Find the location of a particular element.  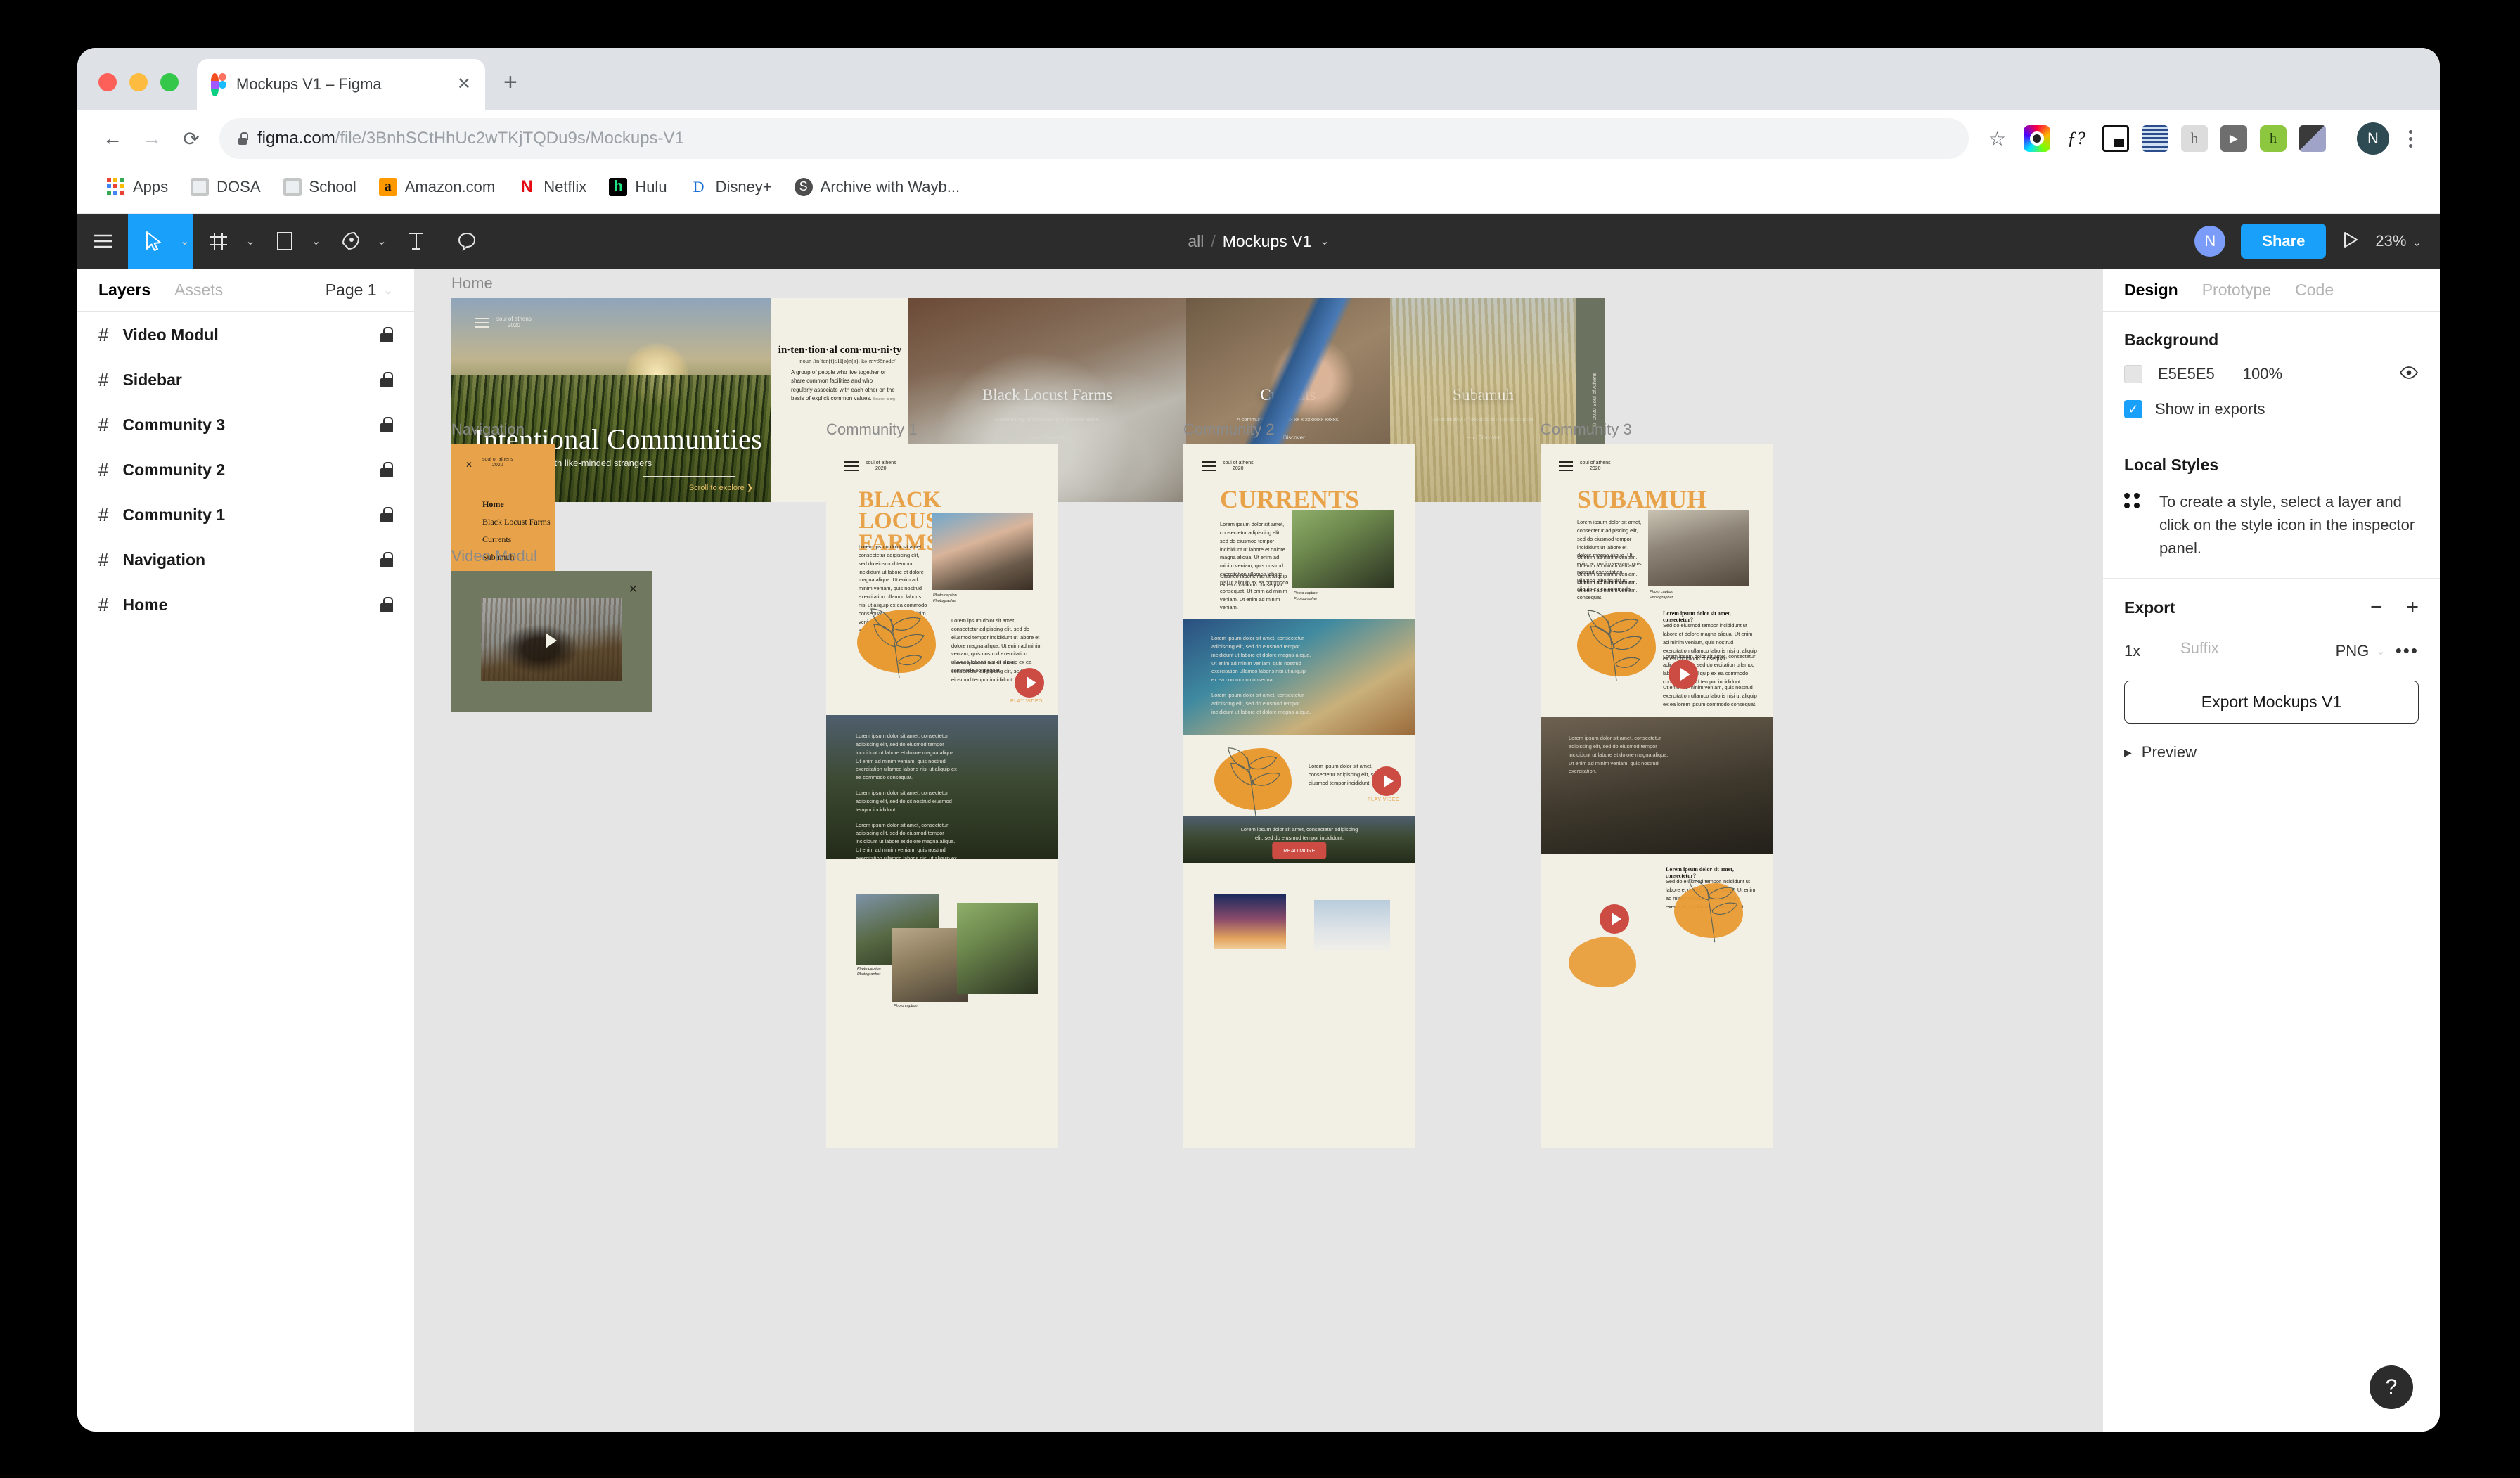

bookmark-amazon: a Amazon.com is located at coordinates (437, 187).